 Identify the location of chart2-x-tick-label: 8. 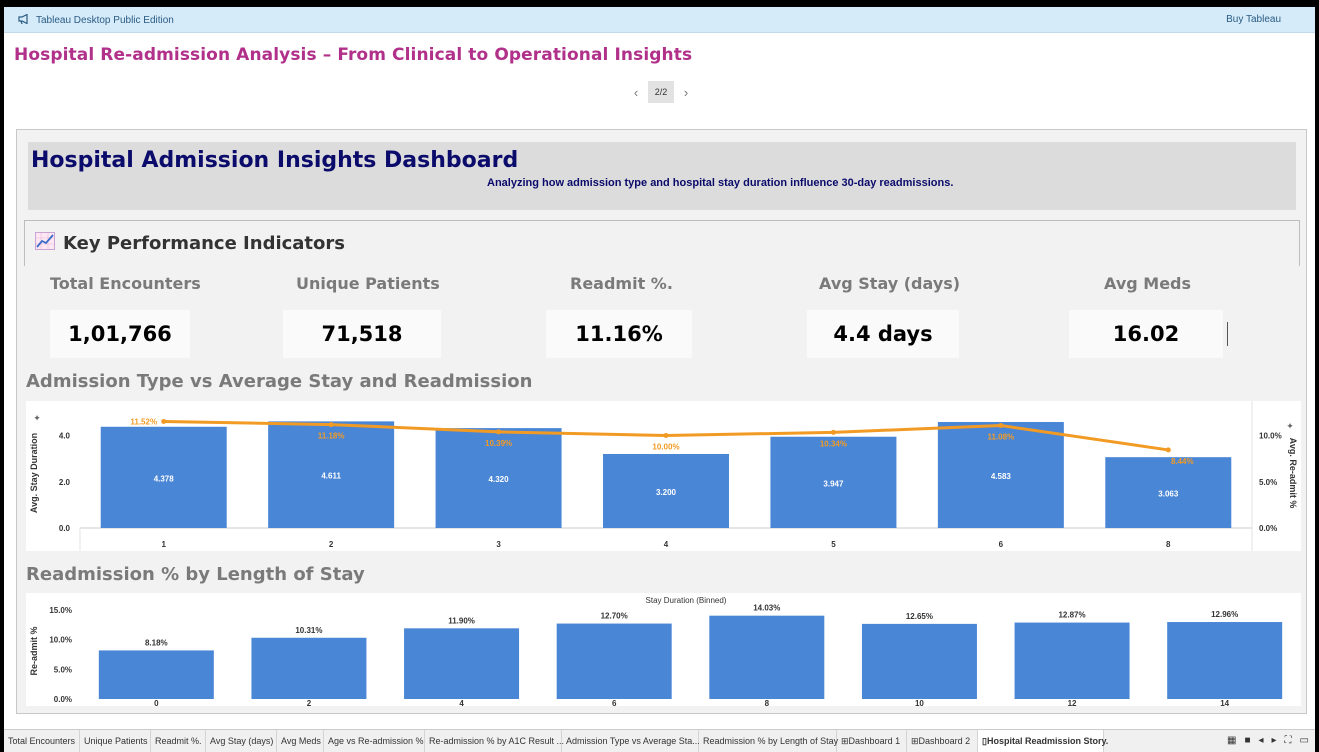
(767, 702).